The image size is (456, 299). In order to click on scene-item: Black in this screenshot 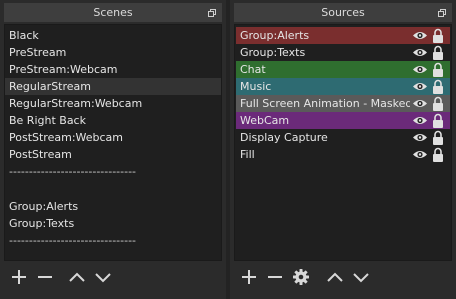, I will do `click(113, 35)`.